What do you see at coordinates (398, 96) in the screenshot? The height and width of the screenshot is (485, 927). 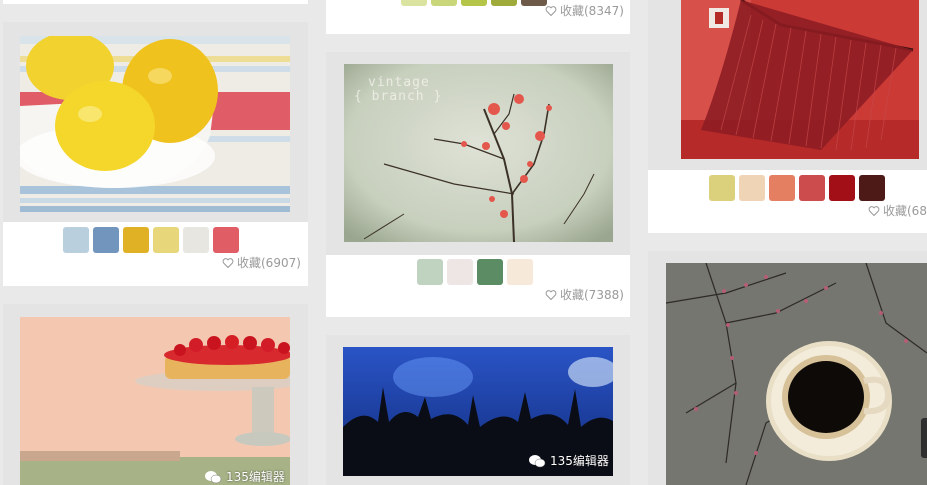 I see `image-caption-line: { branch }` at bounding box center [398, 96].